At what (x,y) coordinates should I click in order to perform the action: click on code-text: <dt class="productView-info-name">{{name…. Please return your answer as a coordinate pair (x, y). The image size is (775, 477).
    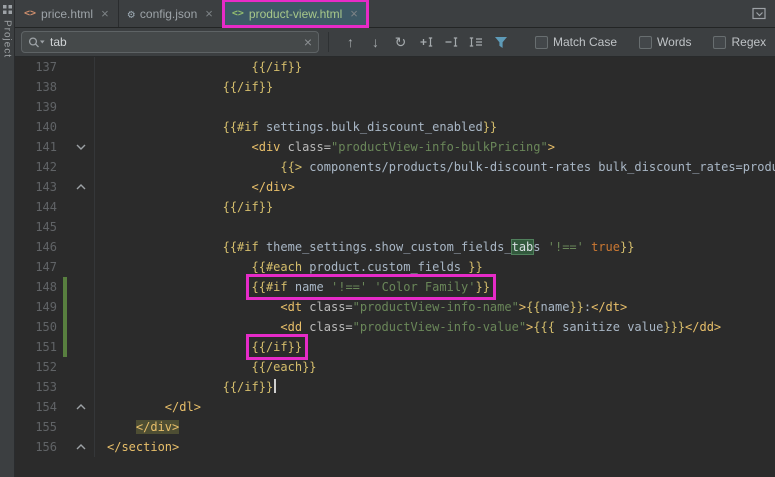
    Looking at the image, I should click on (454, 307).